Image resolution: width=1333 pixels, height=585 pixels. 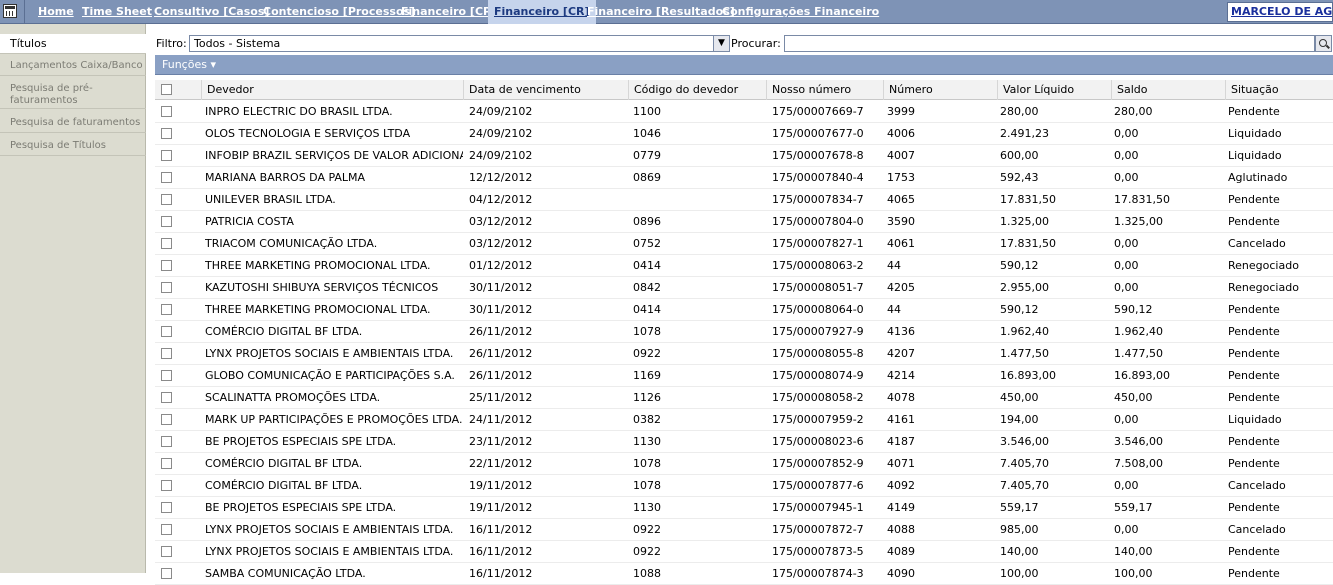 What do you see at coordinates (332, 90) in the screenshot?
I see `column-header-devedor: Devedor` at bounding box center [332, 90].